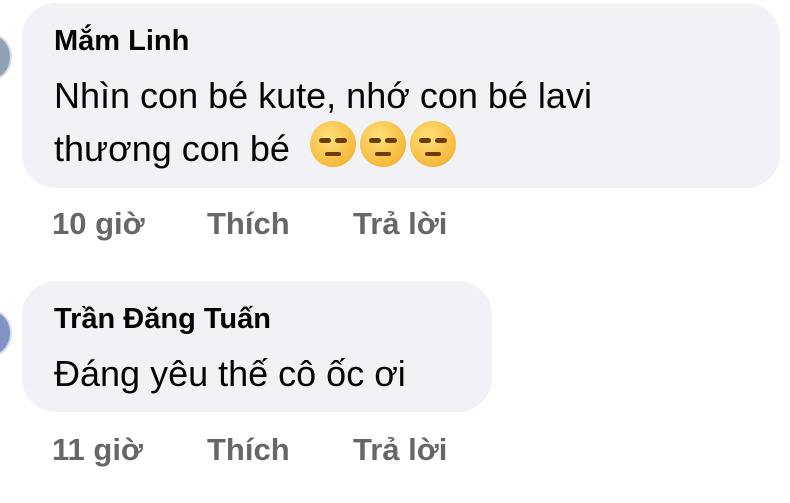  I want to click on comment-text-line-content: thương con bé, so click(172, 148).